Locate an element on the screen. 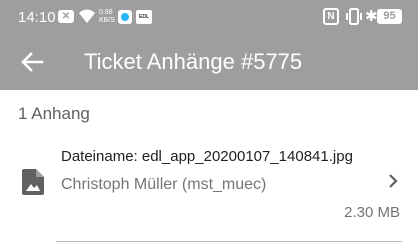 The width and height of the screenshot is (418, 251). attachment-count: 1 Anhang is located at coordinates (54, 113).